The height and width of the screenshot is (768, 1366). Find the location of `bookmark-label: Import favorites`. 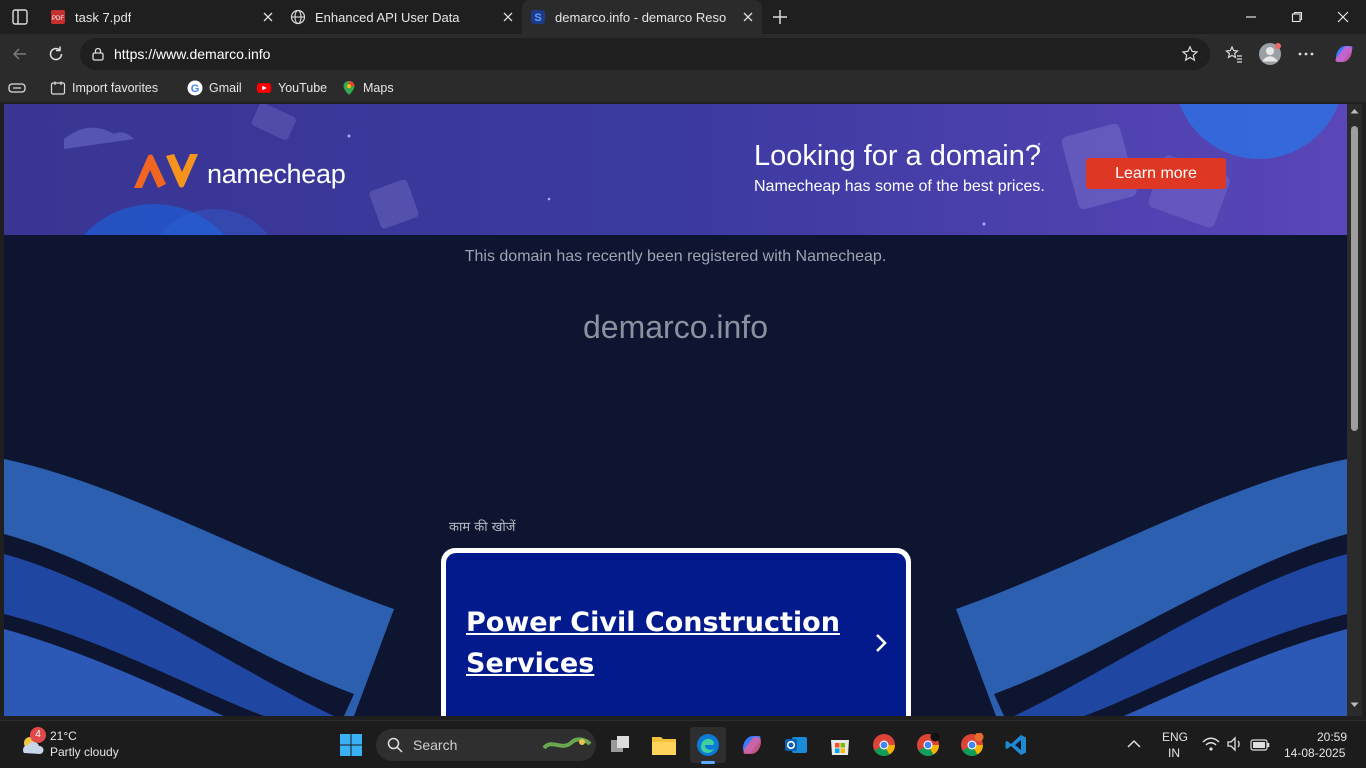

bookmark-label: Import favorites is located at coordinates (115, 88).